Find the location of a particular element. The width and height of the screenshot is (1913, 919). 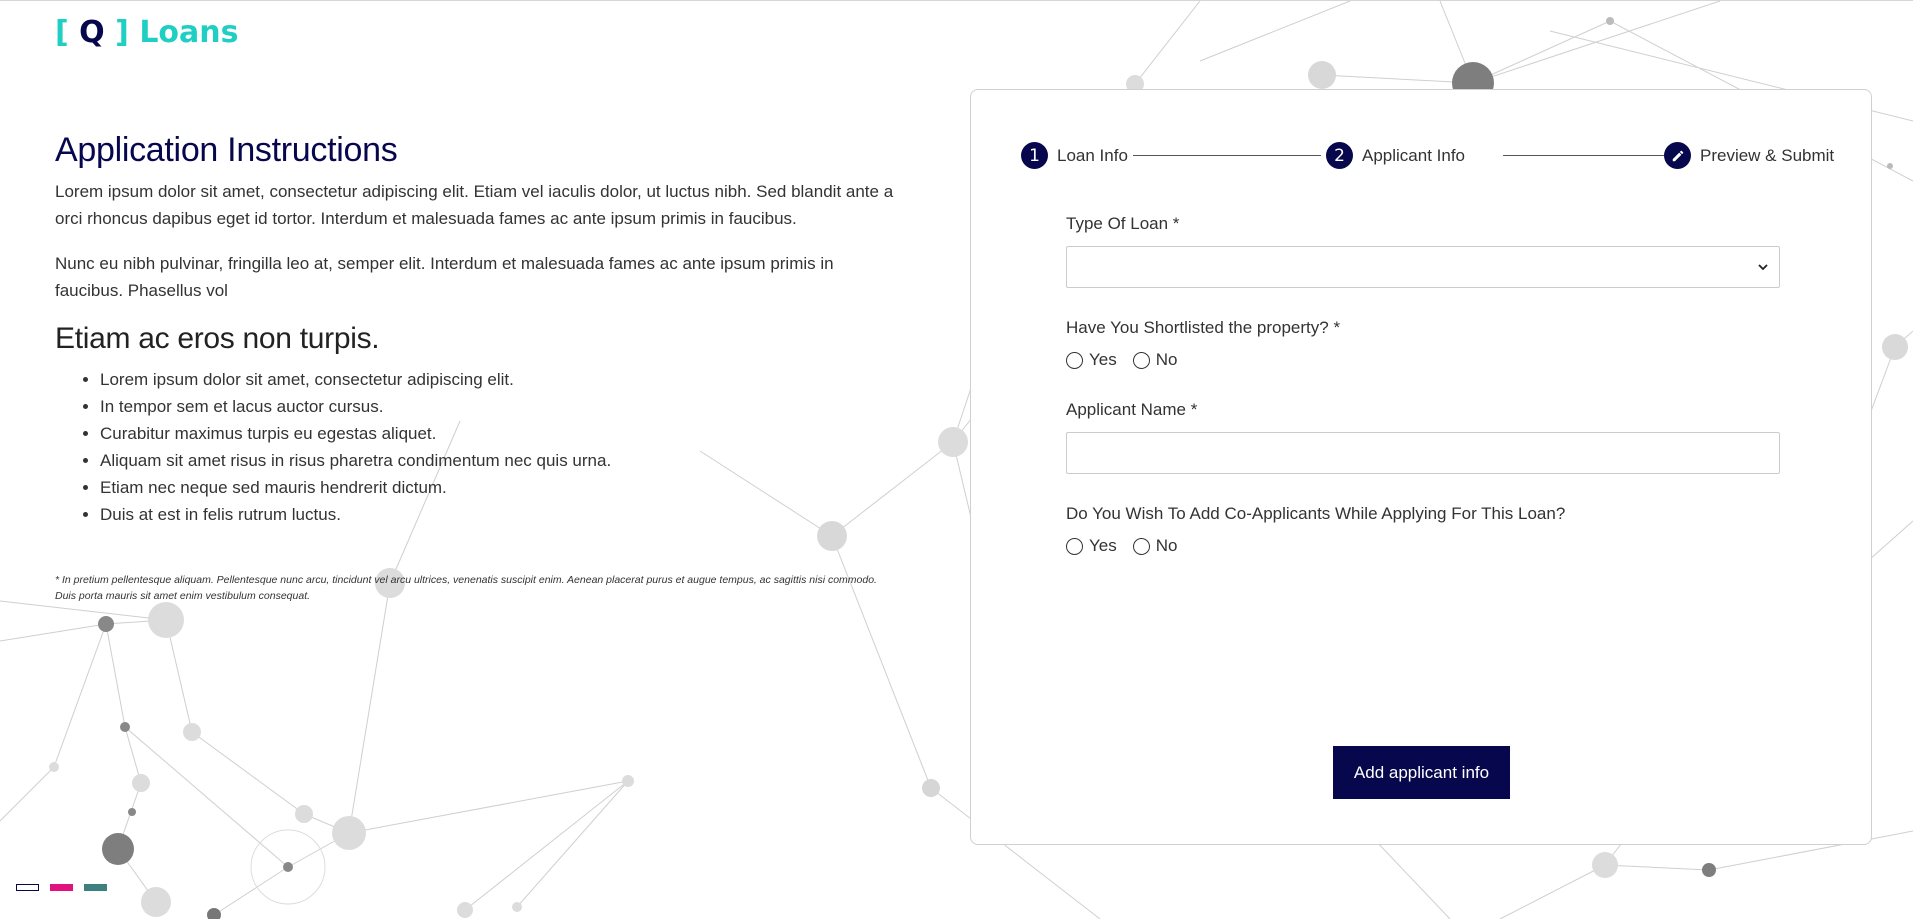

loan-type-select is located at coordinates (1423, 267).